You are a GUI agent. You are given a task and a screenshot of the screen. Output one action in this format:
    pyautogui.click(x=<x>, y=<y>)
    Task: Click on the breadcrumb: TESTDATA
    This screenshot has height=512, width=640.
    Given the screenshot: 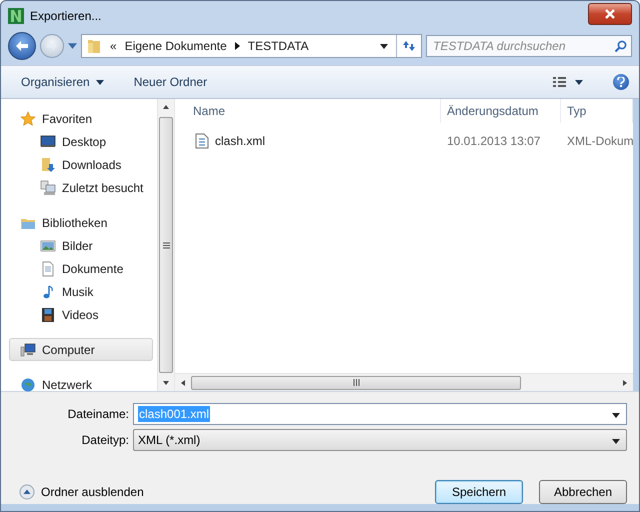 What is the action you would take?
    pyautogui.click(x=278, y=46)
    